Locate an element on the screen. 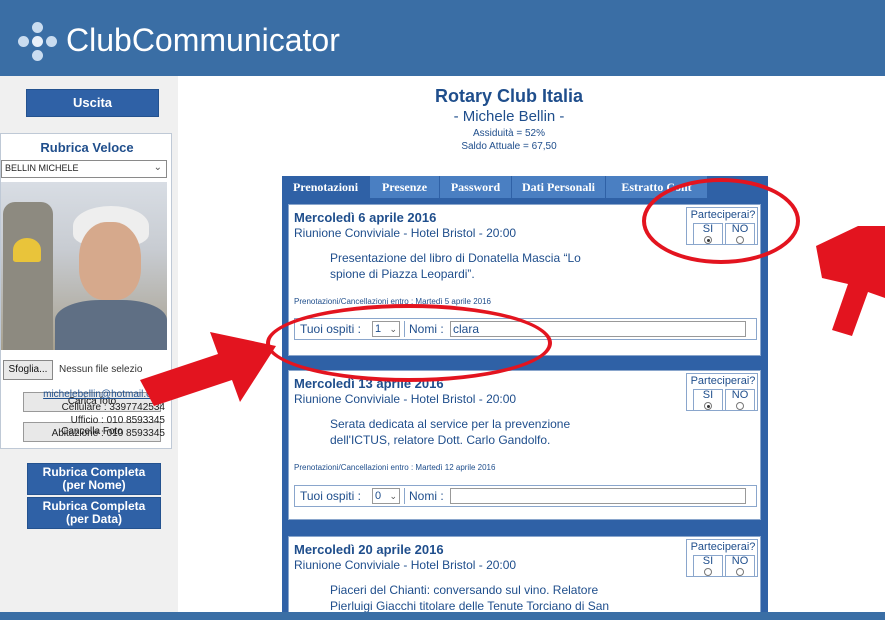 Image resolution: width=885 pixels, height=620 pixels. exit-button: Uscita is located at coordinates (92, 103).